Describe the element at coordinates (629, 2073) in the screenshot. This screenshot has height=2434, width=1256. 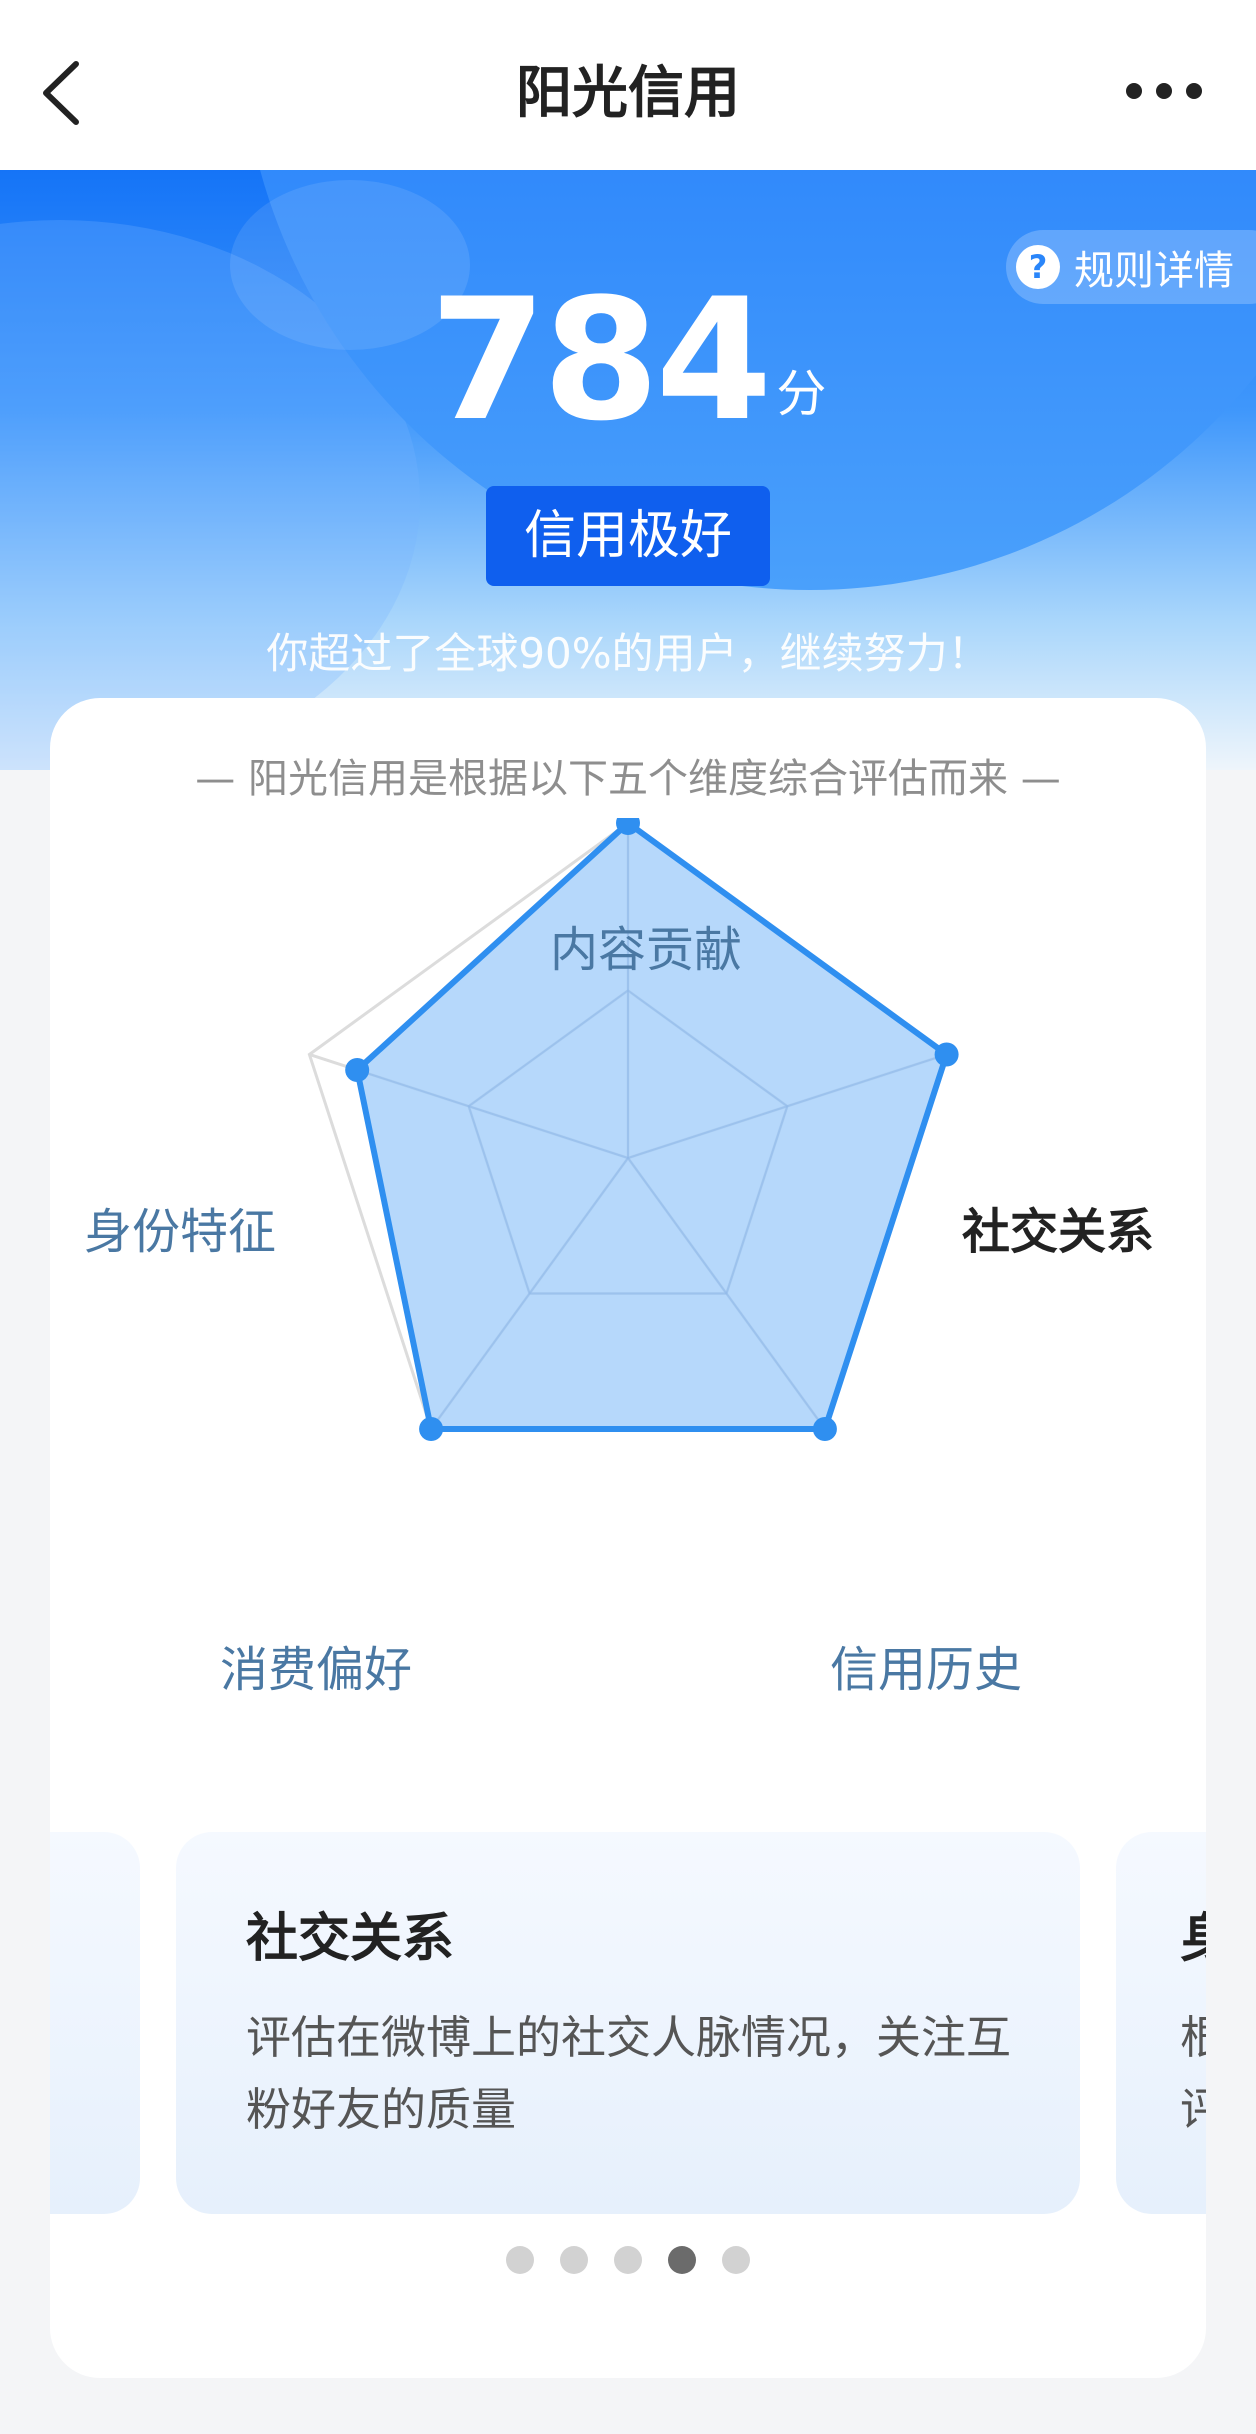
I see `slide-description: 评估在微博上的社交人脉情况，关注互粉好友的质量` at that location.